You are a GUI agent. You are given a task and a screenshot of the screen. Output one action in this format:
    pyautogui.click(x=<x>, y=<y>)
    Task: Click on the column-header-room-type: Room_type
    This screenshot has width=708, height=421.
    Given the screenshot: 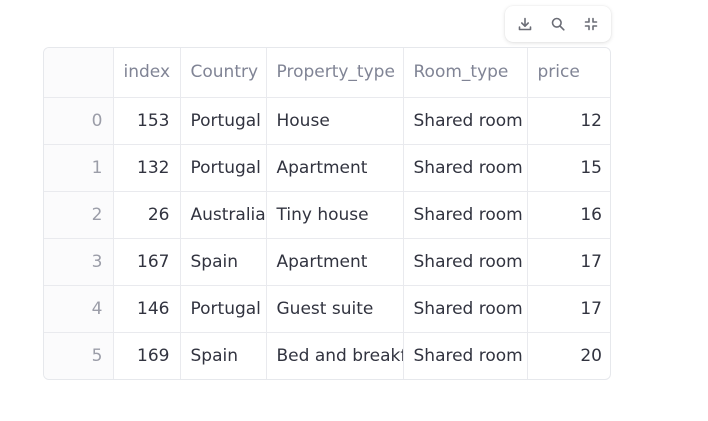 What is the action you would take?
    pyautogui.click(x=465, y=73)
    